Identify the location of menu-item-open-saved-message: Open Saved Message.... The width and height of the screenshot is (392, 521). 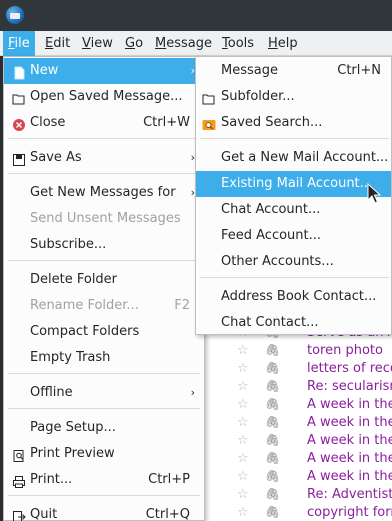
(104, 97).